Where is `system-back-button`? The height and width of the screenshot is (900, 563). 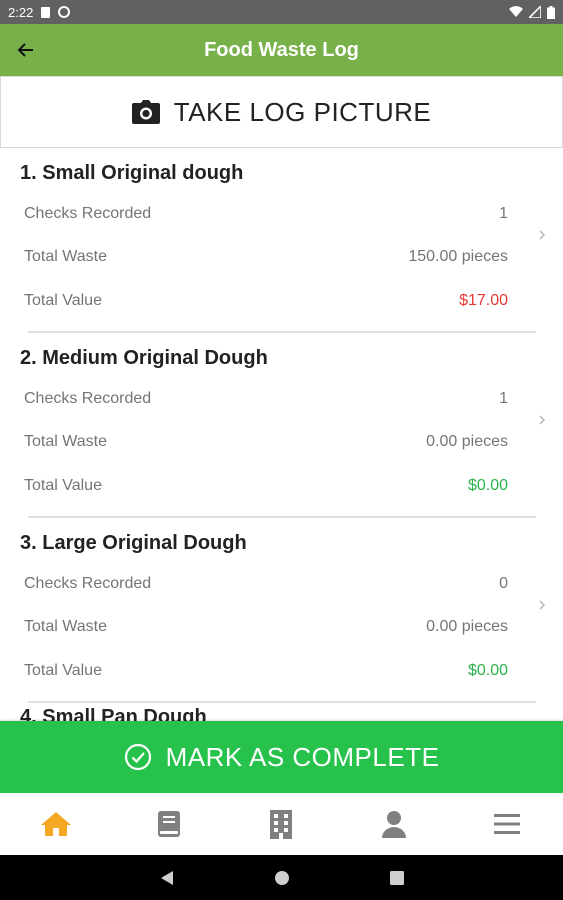 system-back-button is located at coordinates (167, 878).